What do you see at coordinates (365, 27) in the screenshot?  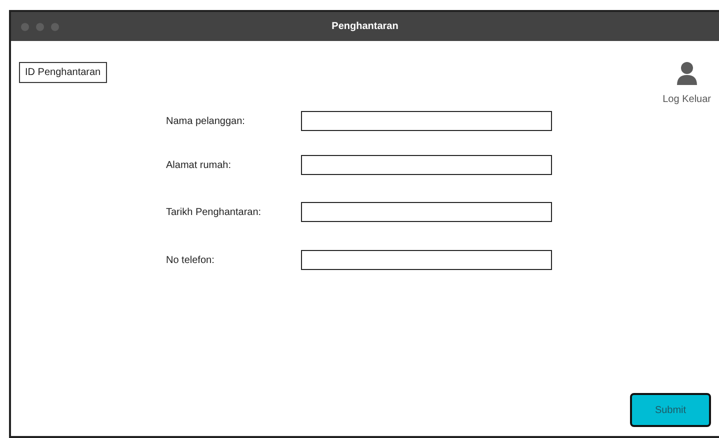 I see `window-title: Penghantaran` at bounding box center [365, 27].